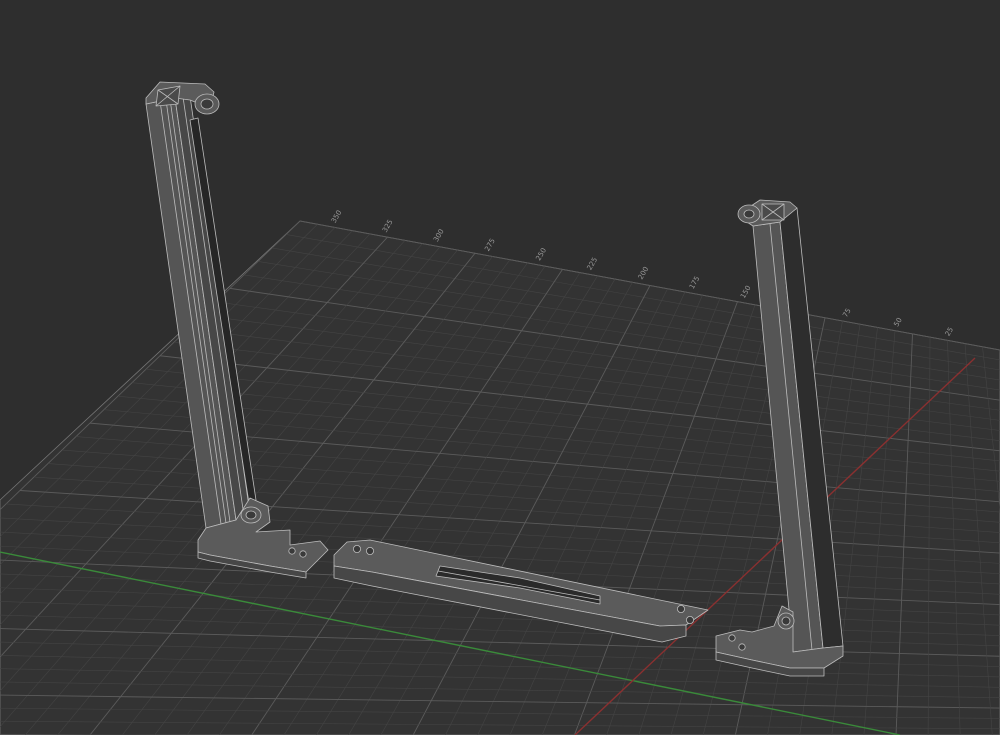 The height and width of the screenshot is (735, 1000). I want to click on bed-ruler-label: 150, so click(746, 292).